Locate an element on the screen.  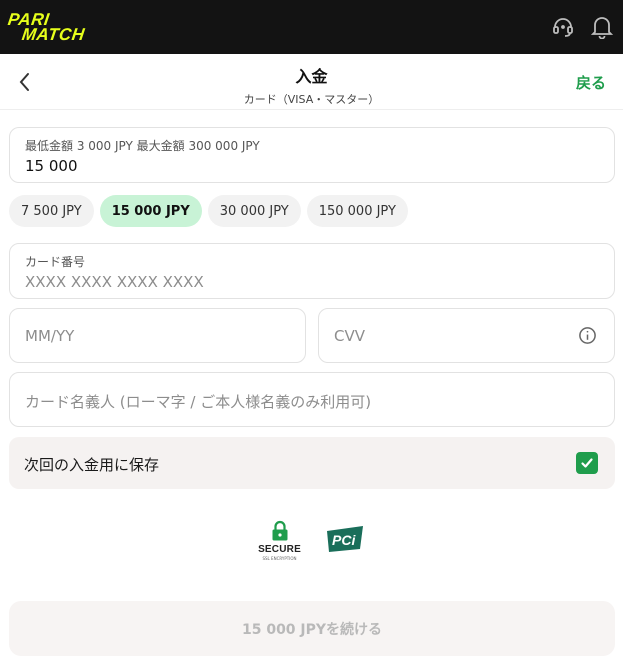
back-link: 戻る is located at coordinates (591, 82).